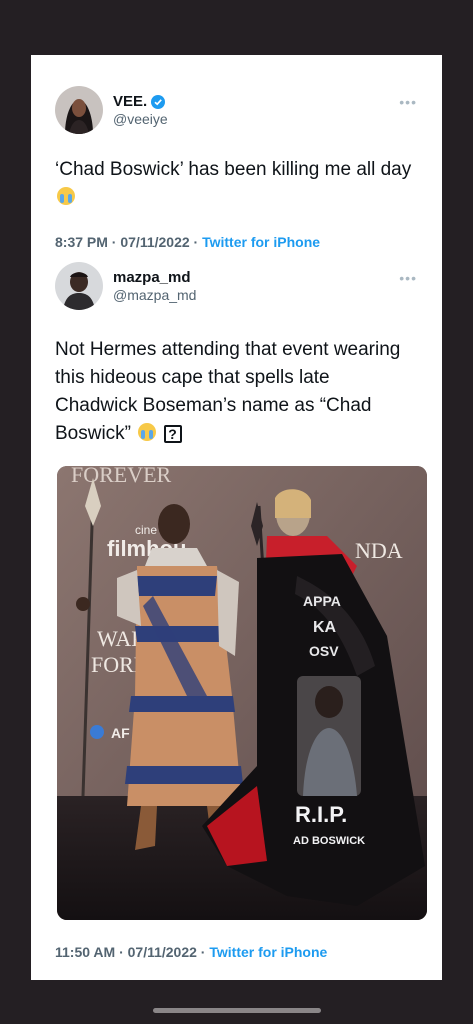 The image size is (473, 1024). I want to click on handle: @veeiye, so click(140, 119).